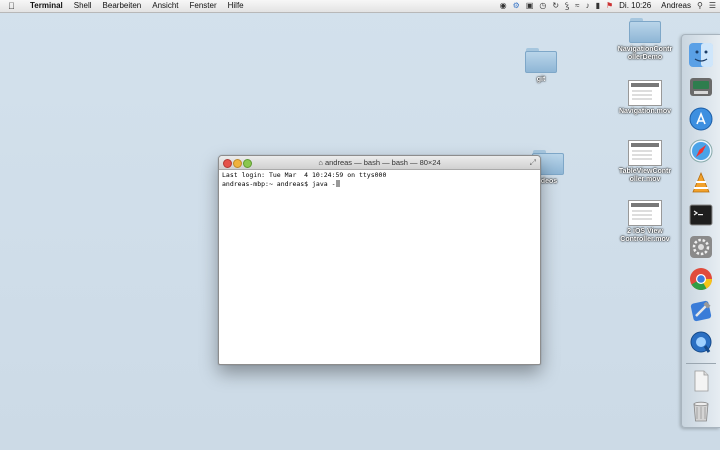 This screenshot has height=450, width=720. I want to click on record-icon: ◉, so click(503, 6).